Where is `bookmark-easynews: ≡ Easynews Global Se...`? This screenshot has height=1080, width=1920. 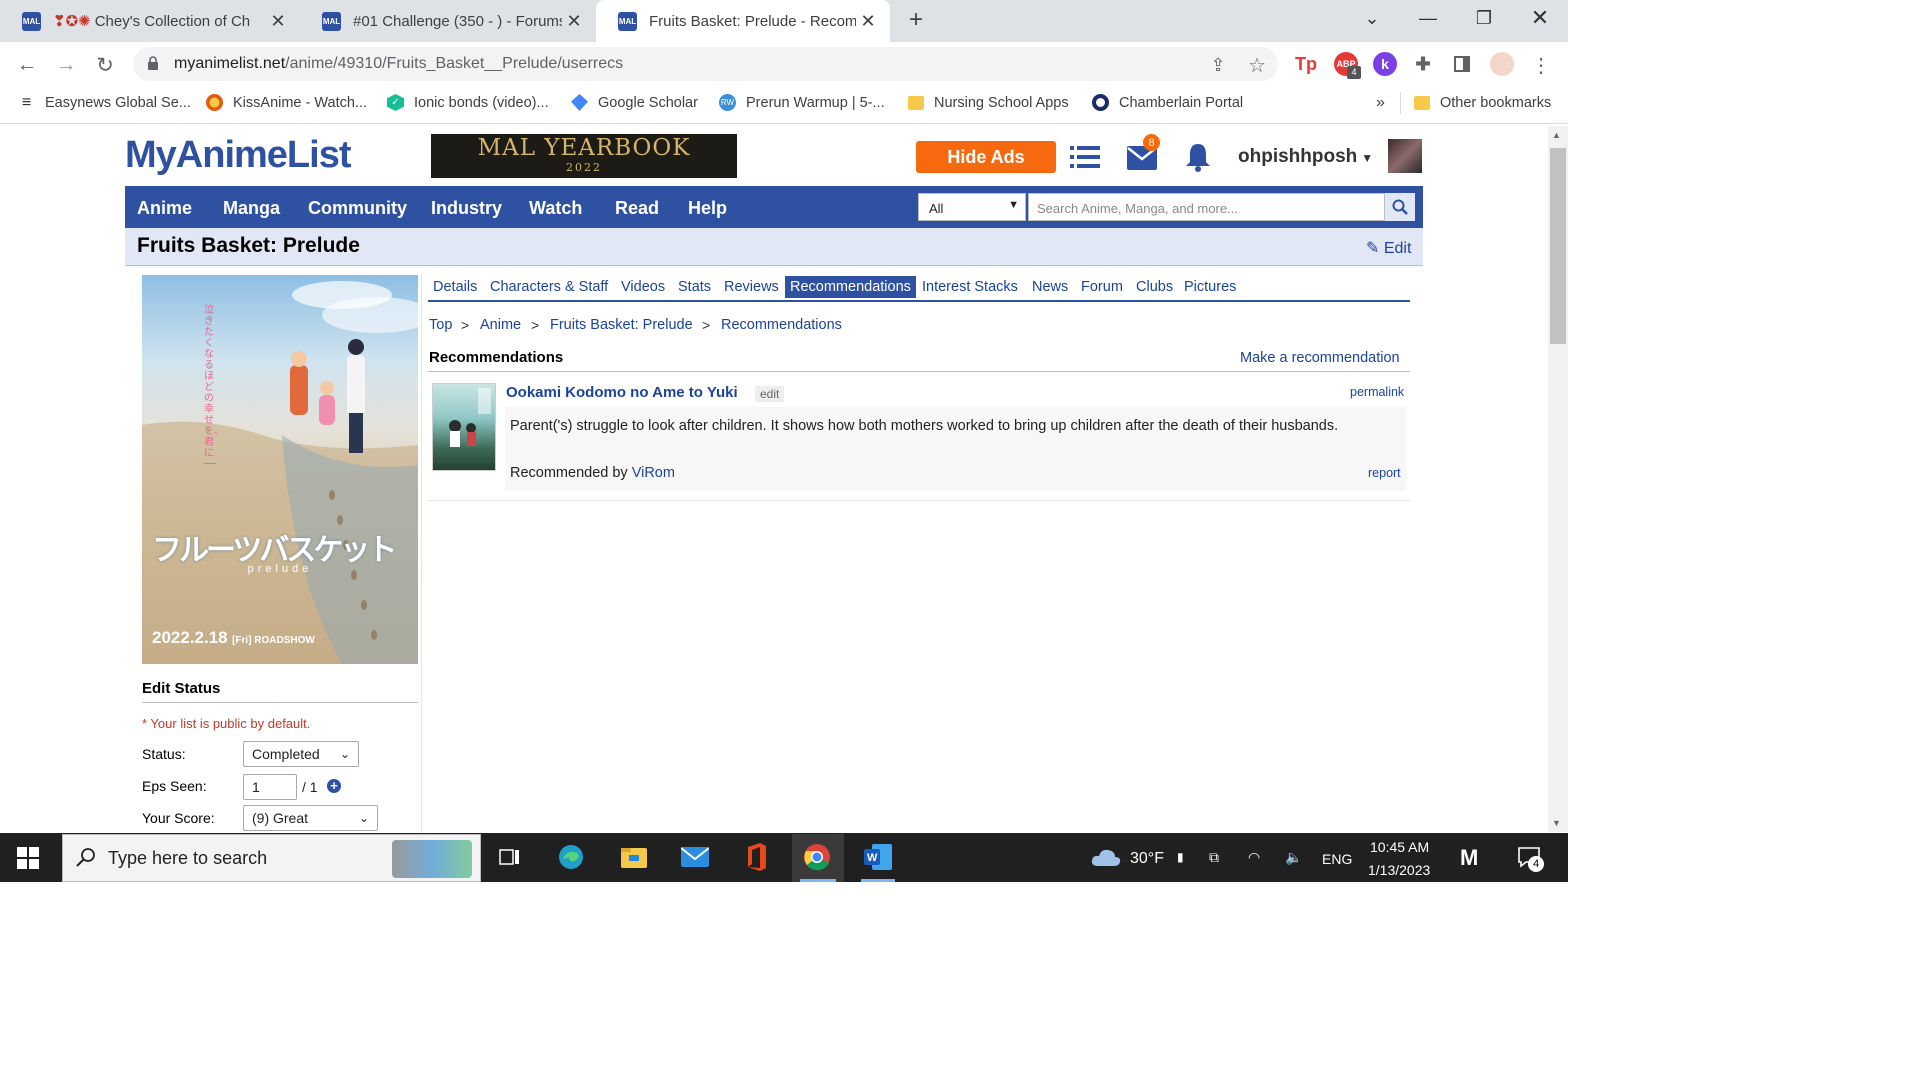
bookmark-easynews: ≡ Easynews Global Se... is located at coordinates (104, 102).